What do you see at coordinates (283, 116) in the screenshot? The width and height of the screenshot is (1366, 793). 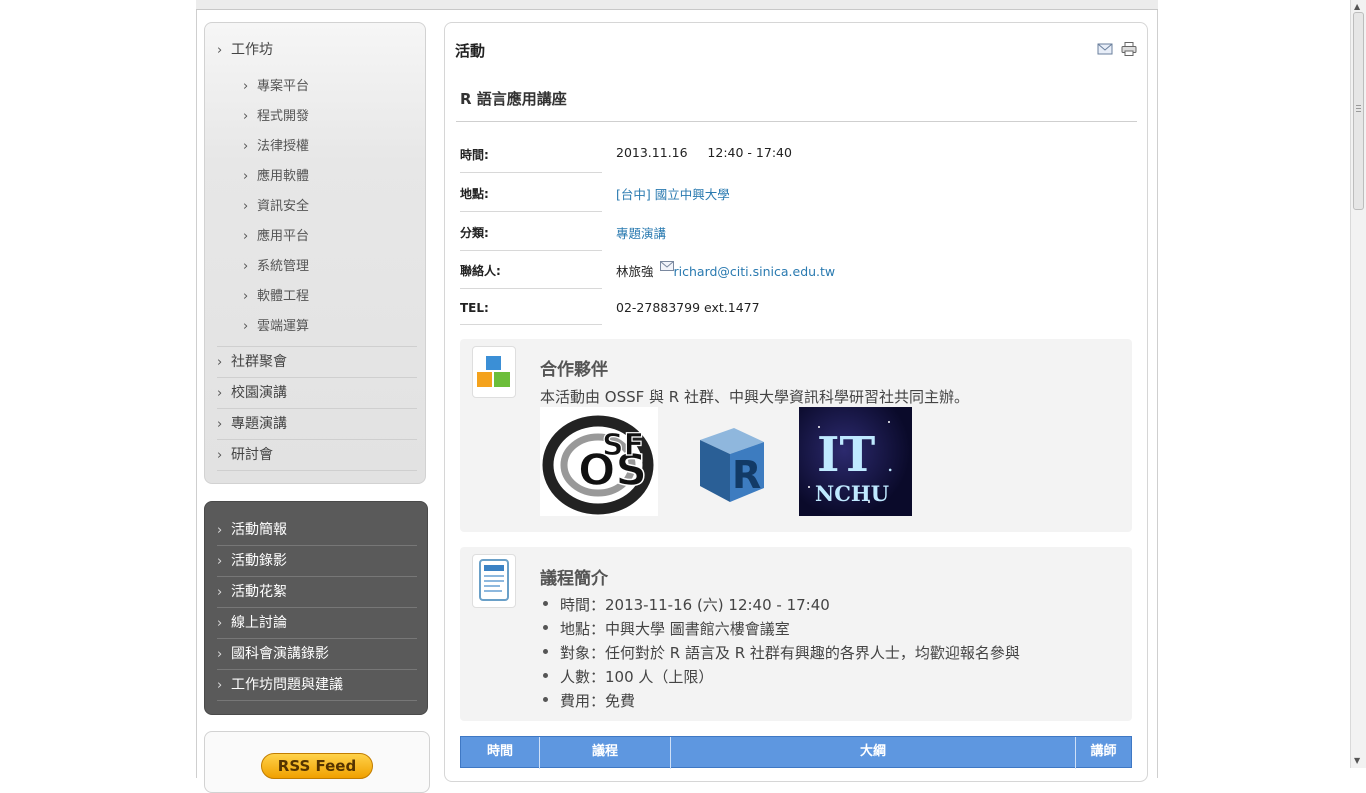 I see `submenu-item-label: 程式開發` at bounding box center [283, 116].